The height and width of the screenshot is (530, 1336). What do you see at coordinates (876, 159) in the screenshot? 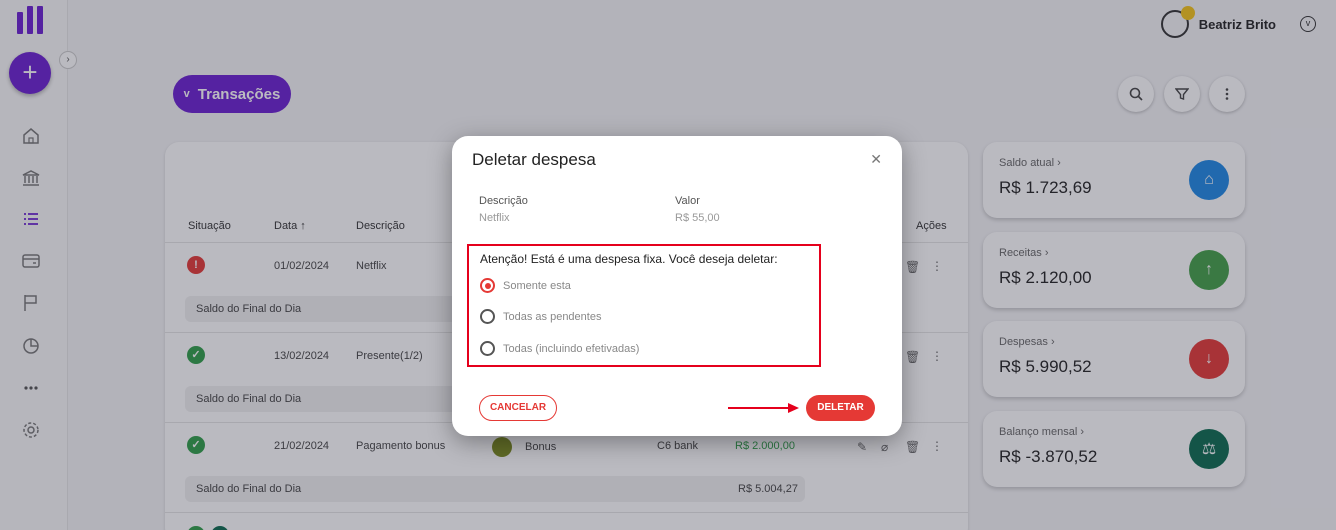
I see `close-icon: ✕` at bounding box center [876, 159].